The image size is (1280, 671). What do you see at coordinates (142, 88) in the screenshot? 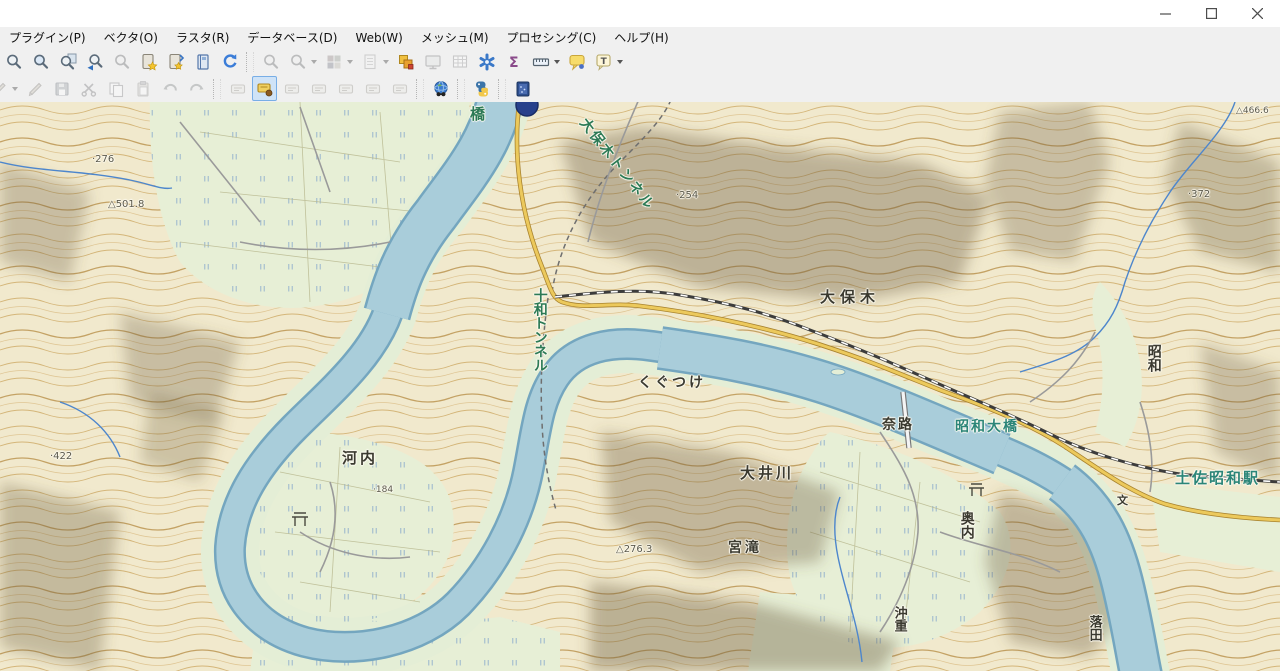
I see `paste-features-icon` at bounding box center [142, 88].